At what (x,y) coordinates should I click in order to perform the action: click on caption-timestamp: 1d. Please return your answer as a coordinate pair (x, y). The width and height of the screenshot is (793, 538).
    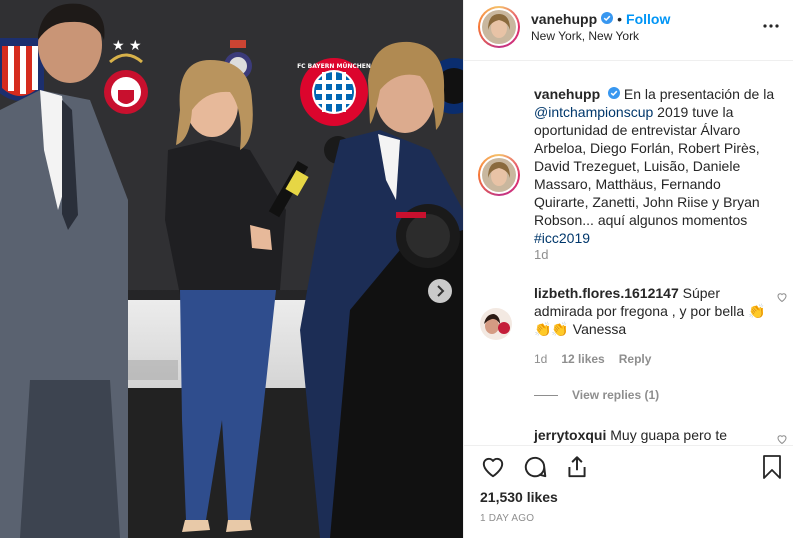
    Looking at the image, I should click on (541, 254).